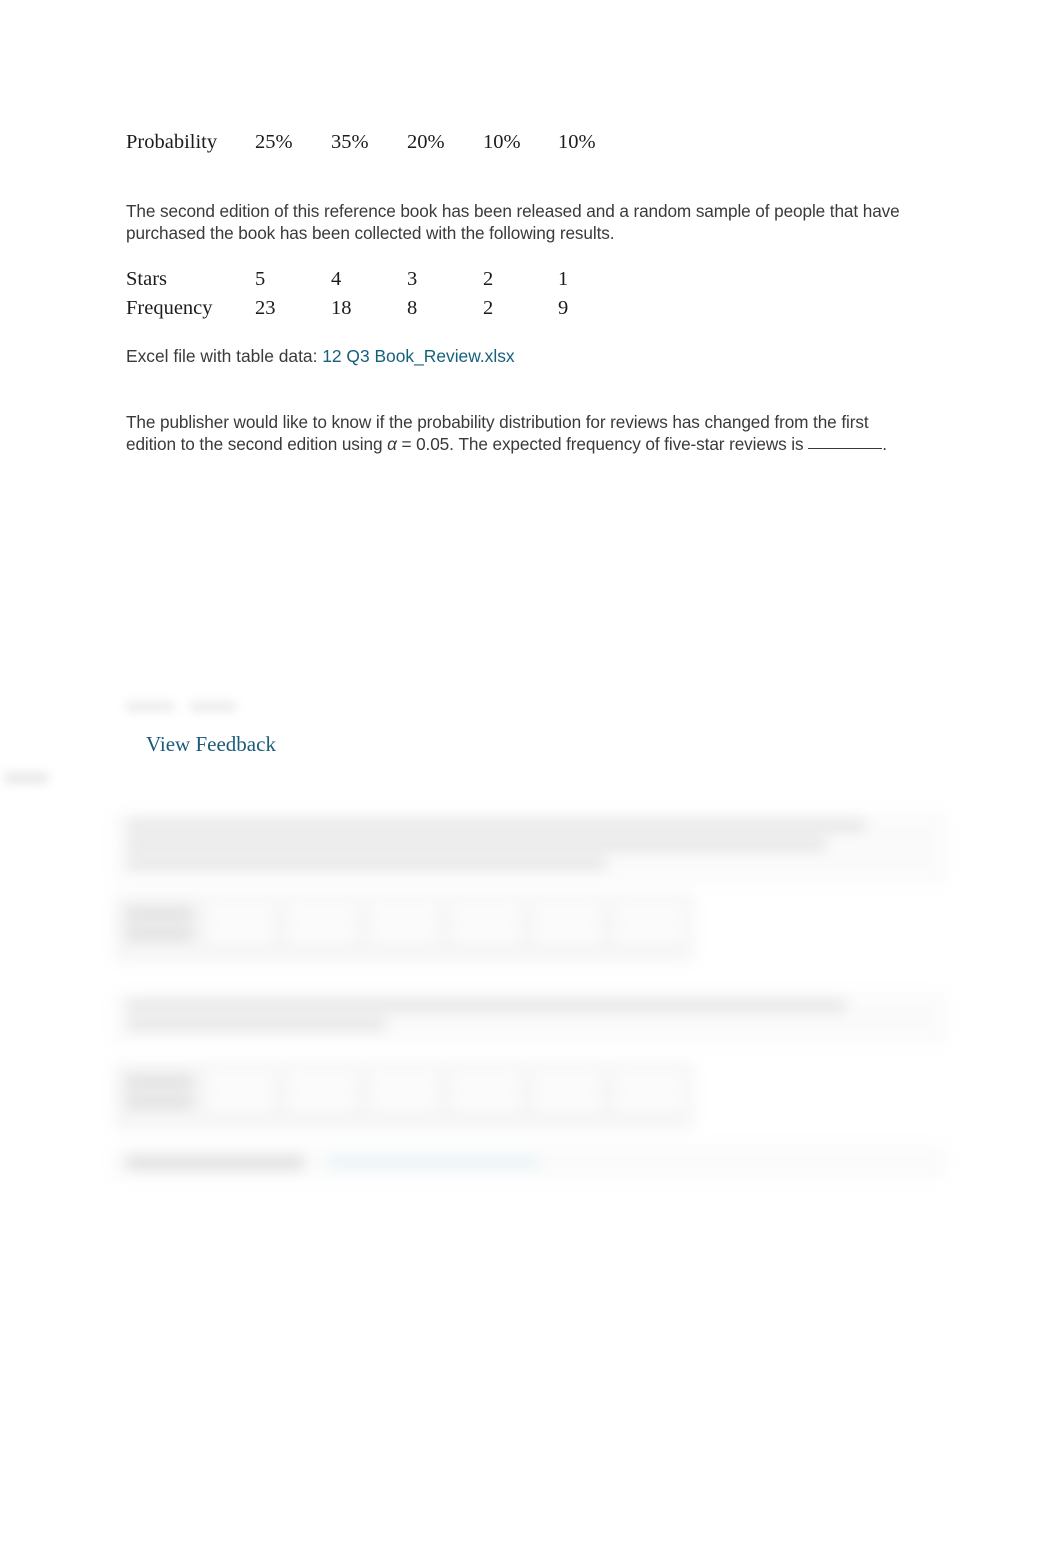  Describe the element at coordinates (412, 279) in the screenshot. I see `stars-cell-3: 3` at that location.